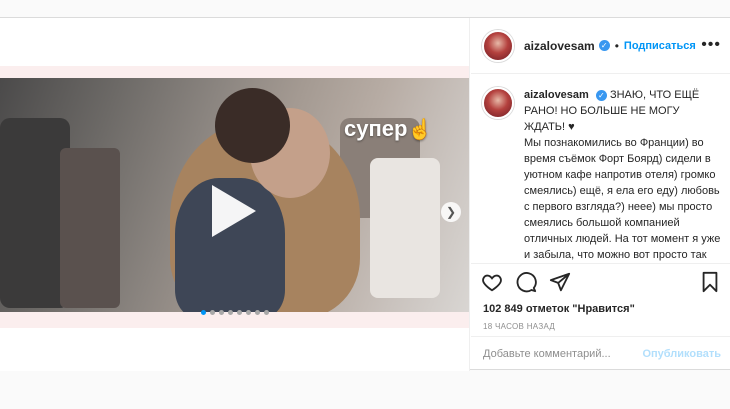  I want to click on post-timestamp: 18 ЧАСОВ НАЗАД, so click(519, 326).